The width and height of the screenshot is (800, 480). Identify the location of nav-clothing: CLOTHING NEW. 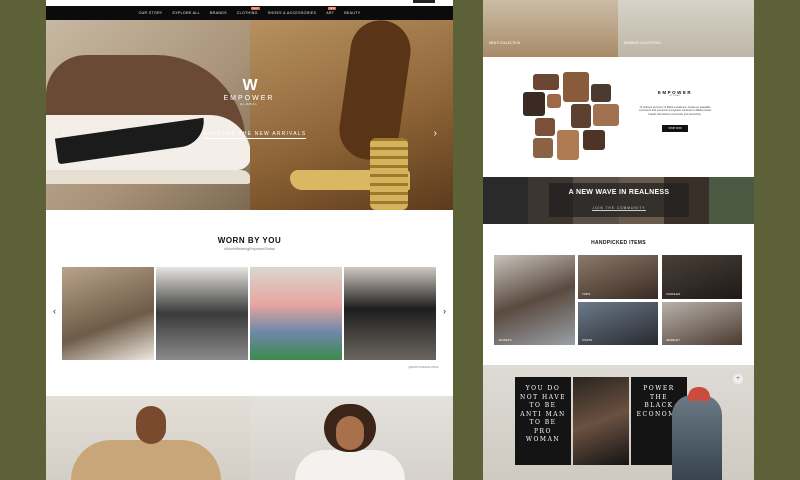
(248, 11).